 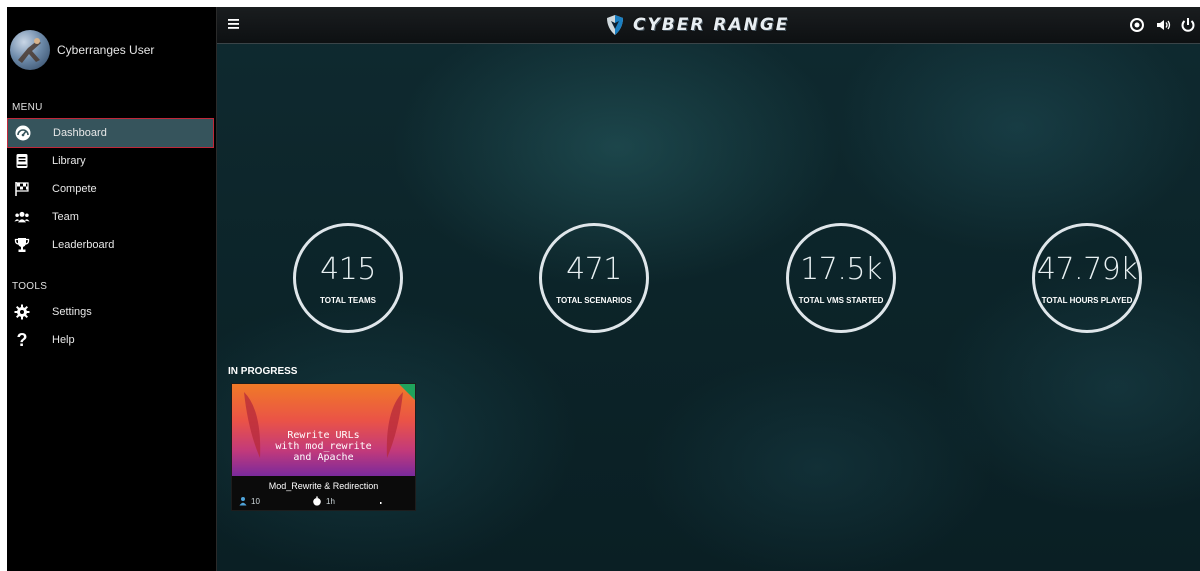 I want to click on stat-value: 415, so click(x=348, y=269).